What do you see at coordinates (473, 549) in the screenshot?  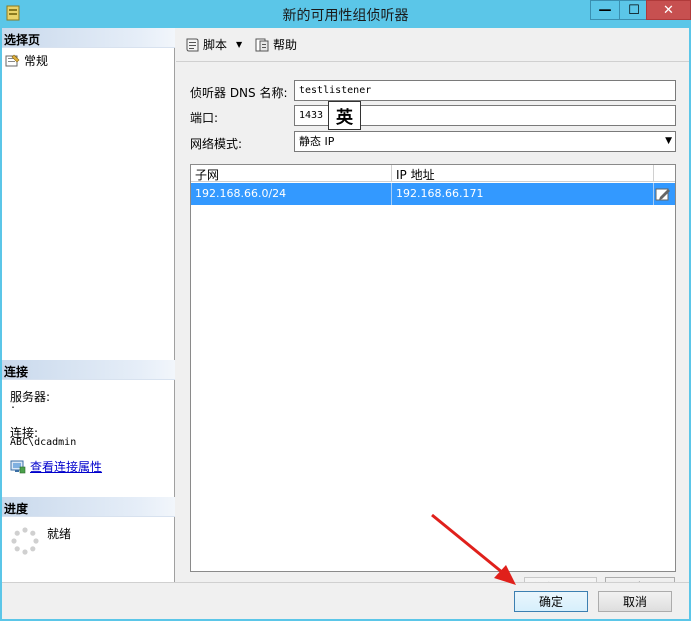 I see `annotation-arrow-icon` at bounding box center [473, 549].